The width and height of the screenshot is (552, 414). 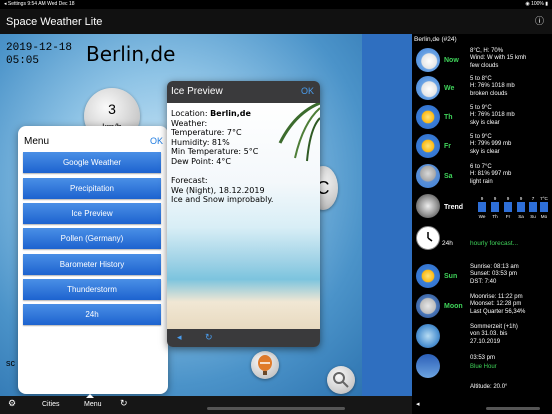 What do you see at coordinates (428, 238) in the screenshot?
I see `clock-icon` at bounding box center [428, 238].